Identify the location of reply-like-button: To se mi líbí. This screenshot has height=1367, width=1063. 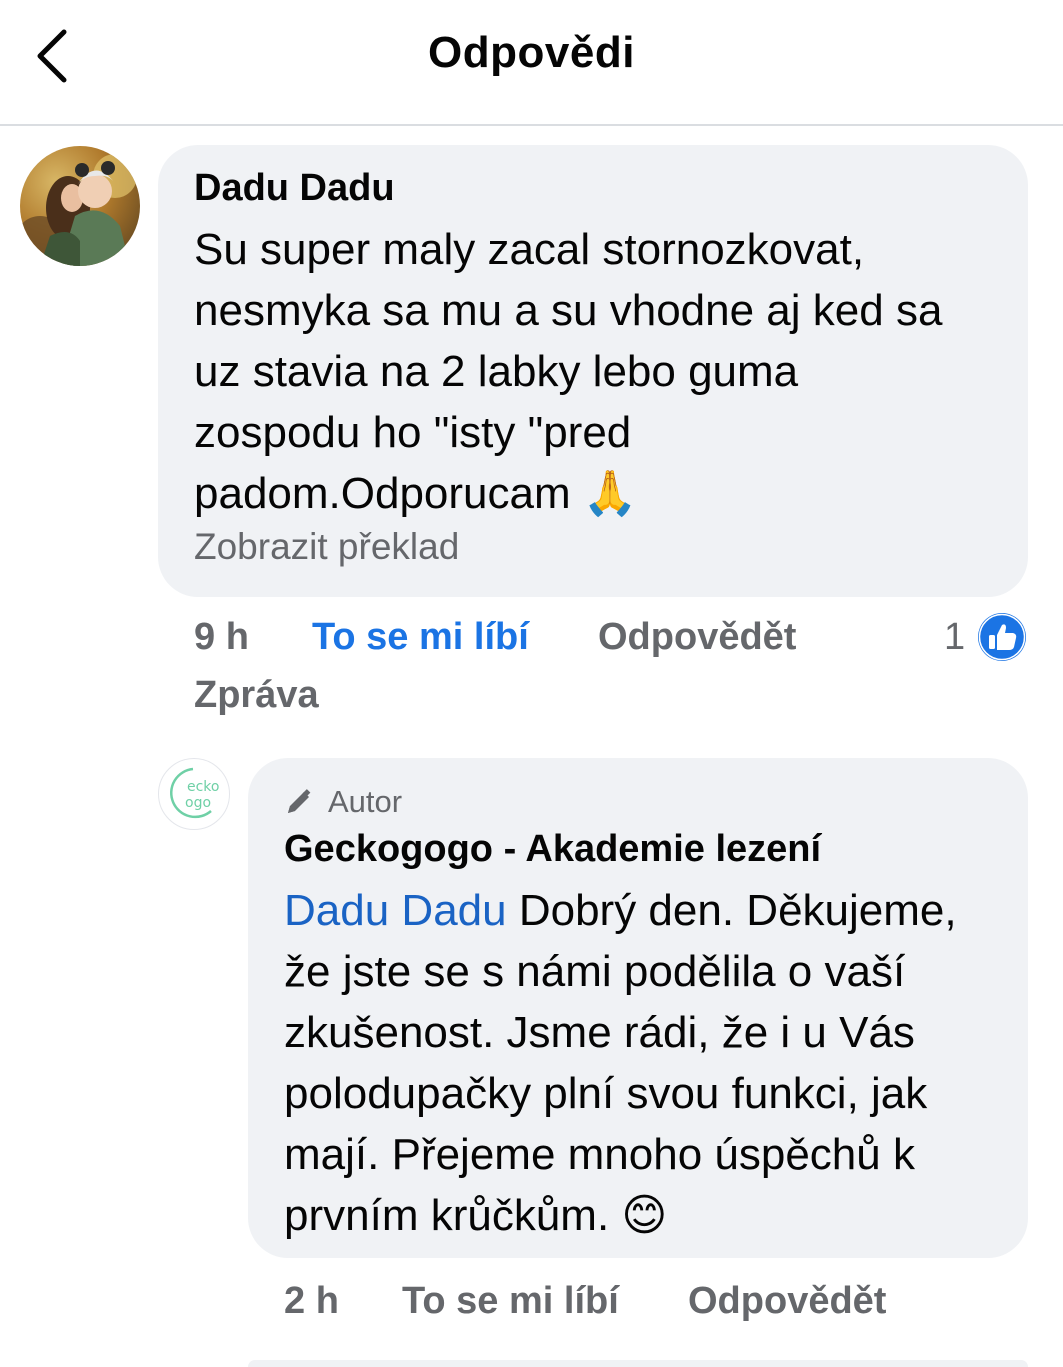
(510, 1301).